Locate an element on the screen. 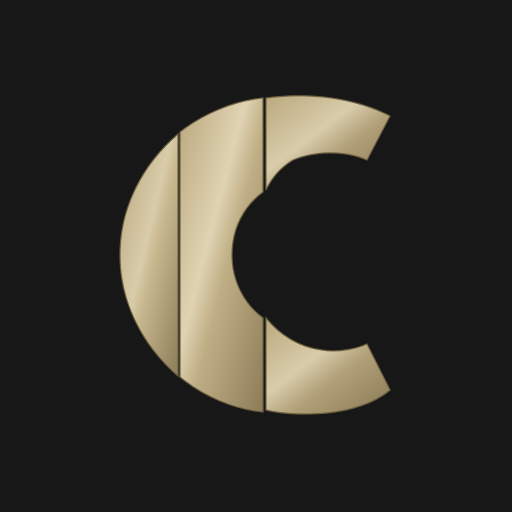  c-slice-left is located at coordinates (149, 255).